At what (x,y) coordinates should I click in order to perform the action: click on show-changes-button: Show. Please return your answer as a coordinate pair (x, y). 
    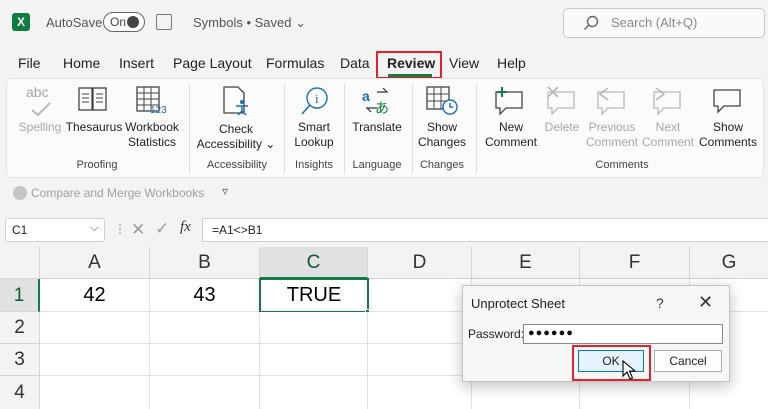
    Looking at the image, I should click on (442, 127).